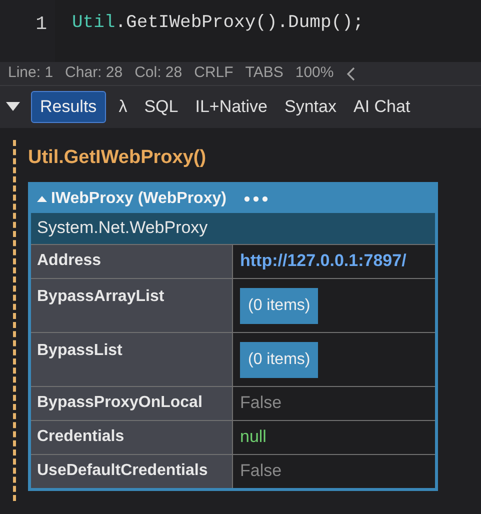  Describe the element at coordinates (351, 74) in the screenshot. I see `chevron-left-icon` at that location.